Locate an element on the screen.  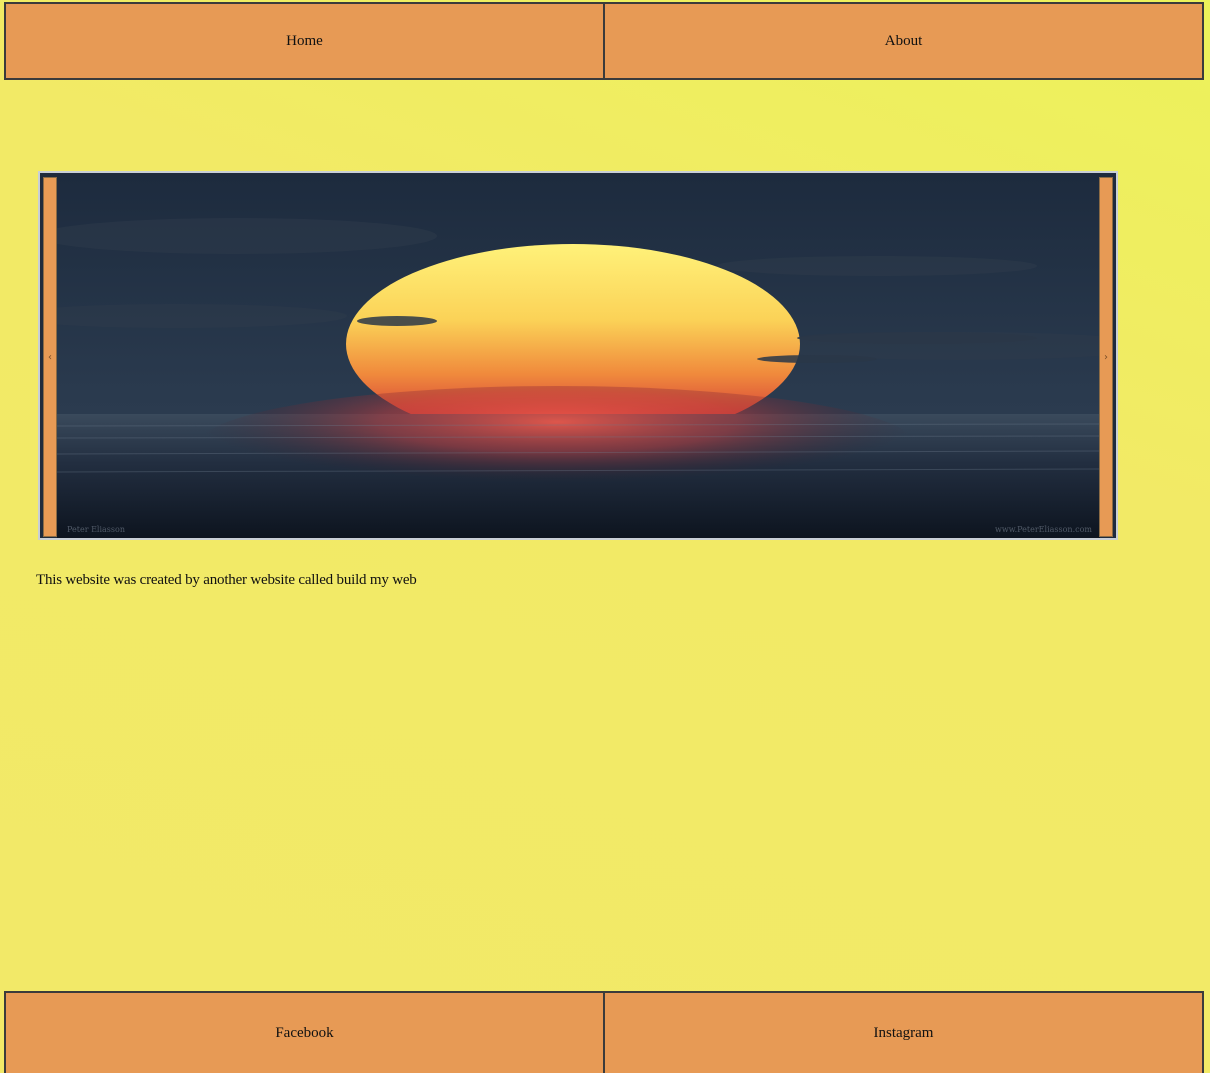
slider-next-button: › is located at coordinates (1106, 357).